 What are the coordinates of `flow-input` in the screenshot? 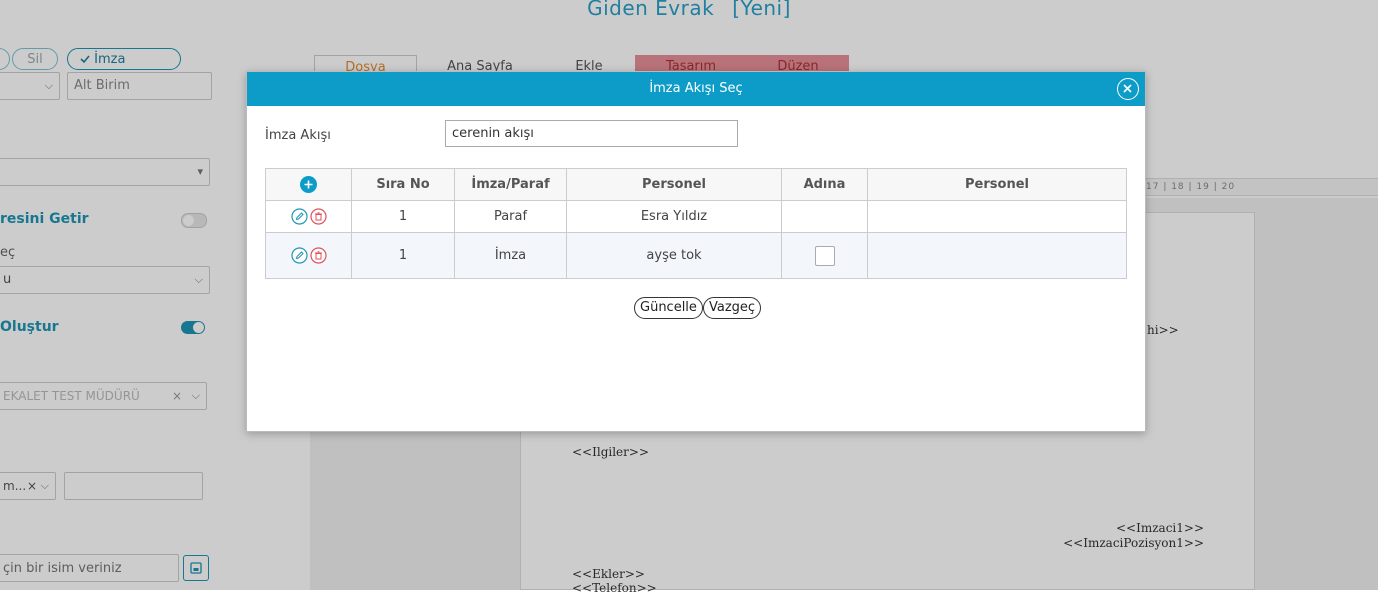 It's located at (591, 133).